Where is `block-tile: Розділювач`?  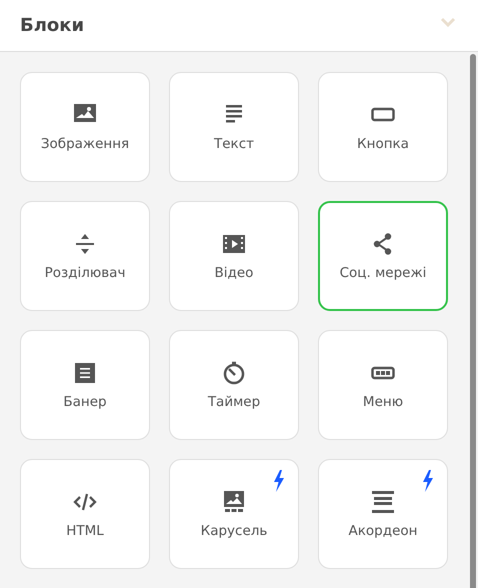 block-tile: Розділювач is located at coordinates (85, 256).